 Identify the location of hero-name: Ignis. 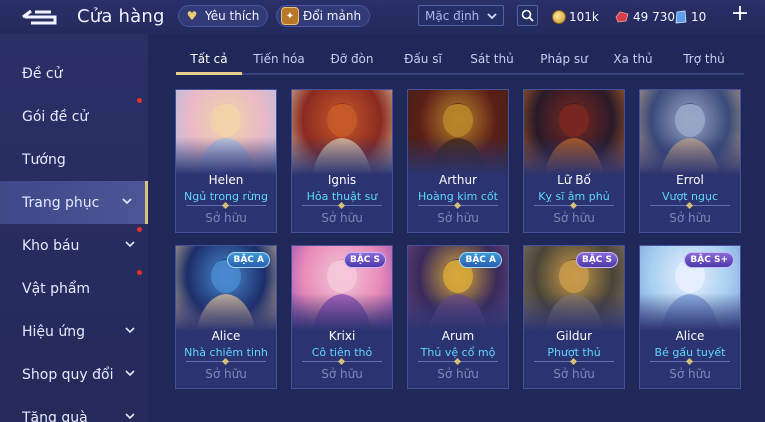
(342, 180).